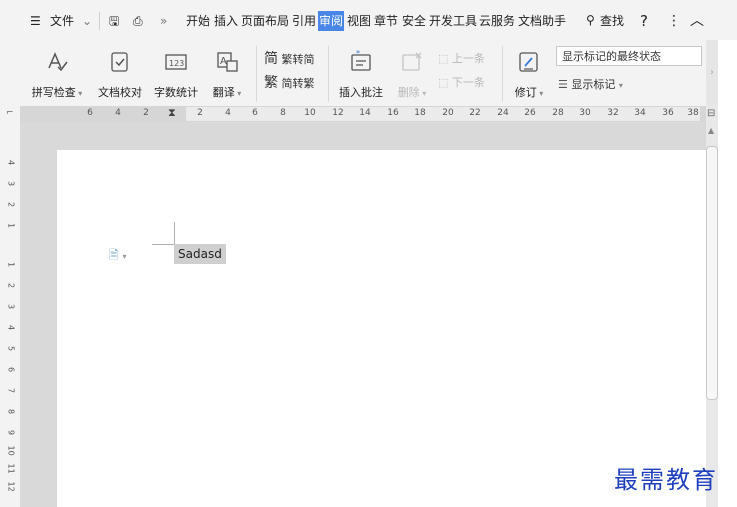 Image resolution: width=737 pixels, height=507 pixels. I want to click on show-markup-label: 显示标记, so click(593, 84).